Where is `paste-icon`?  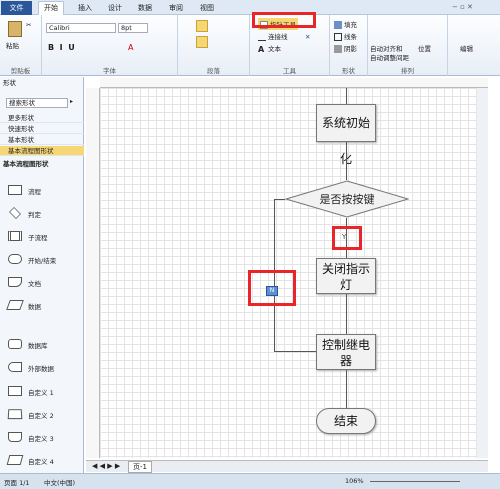 paste-icon is located at coordinates (15, 29).